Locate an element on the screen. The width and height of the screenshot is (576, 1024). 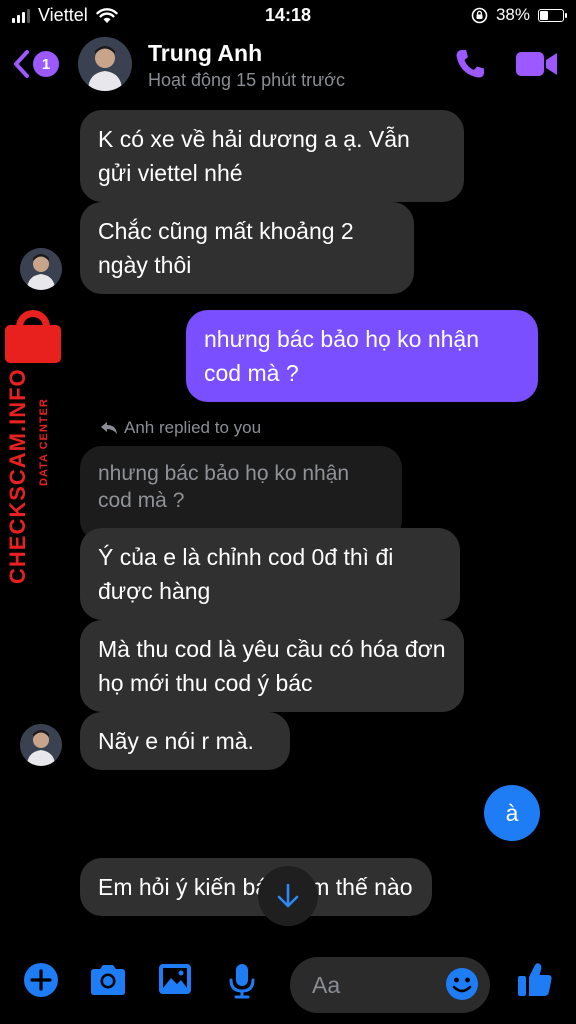
status-right: 38% is located at coordinates (519, 15).